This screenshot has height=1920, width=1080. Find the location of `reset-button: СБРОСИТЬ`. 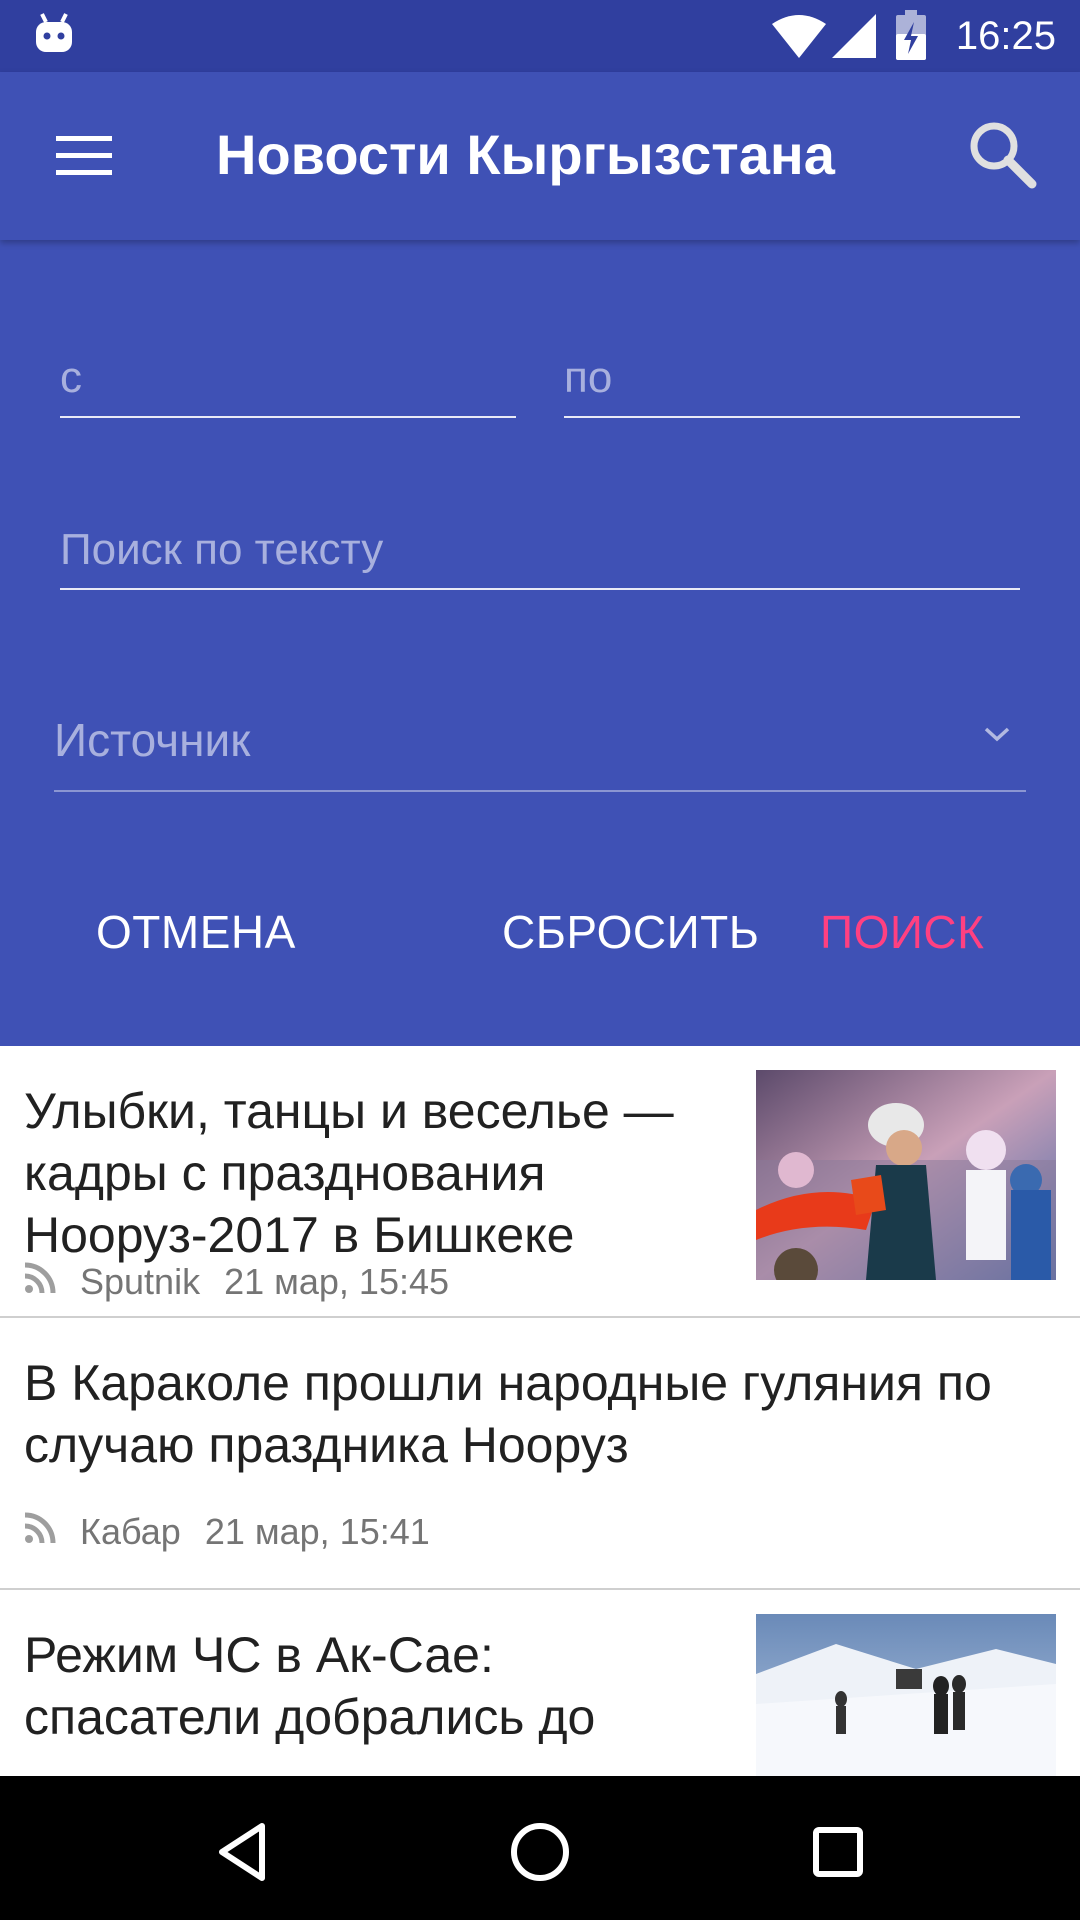

reset-button: СБРОСИТЬ is located at coordinates (630, 932).